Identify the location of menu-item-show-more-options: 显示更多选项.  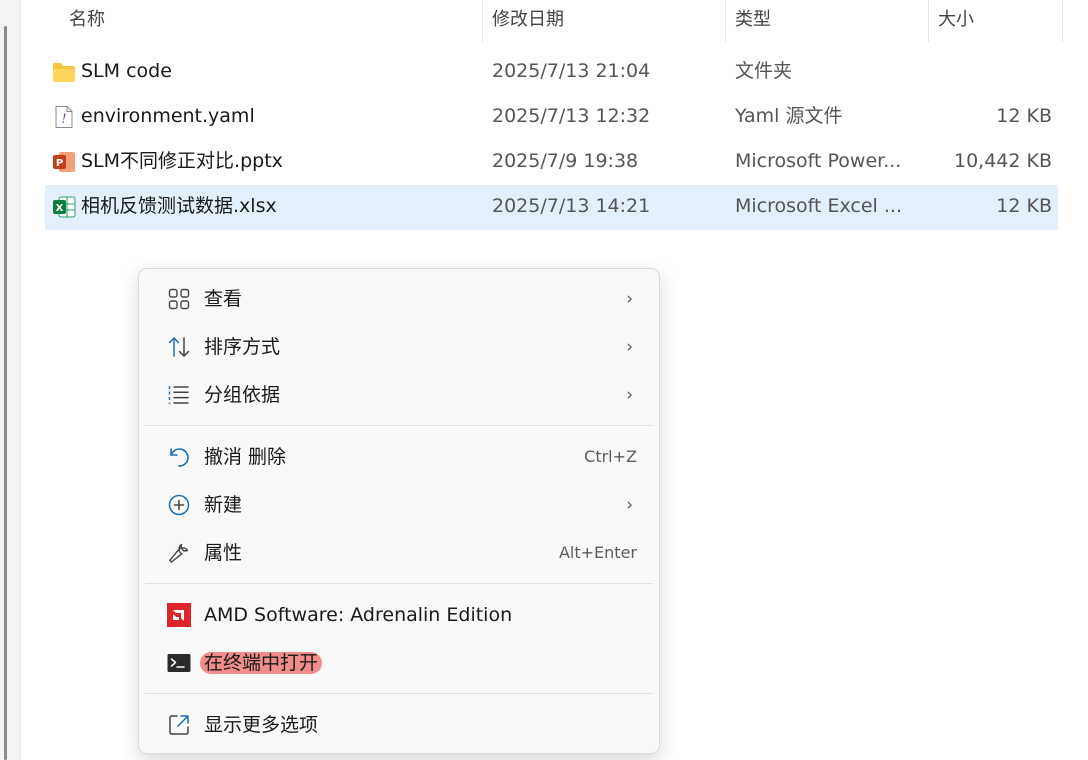
(399, 725).